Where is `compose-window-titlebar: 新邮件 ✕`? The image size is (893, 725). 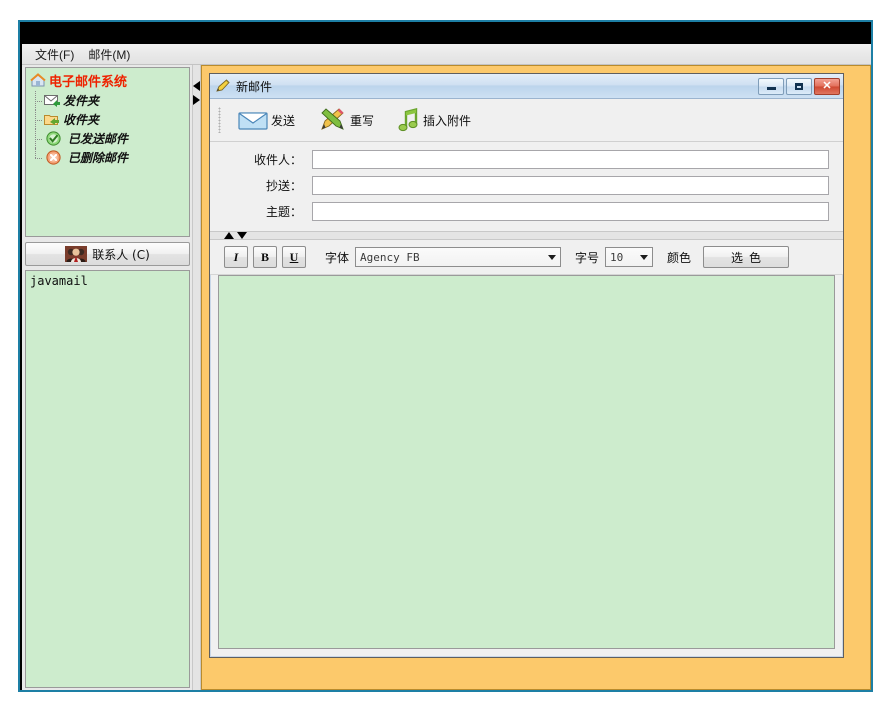 compose-window-titlebar: 新邮件 ✕ is located at coordinates (526, 86).